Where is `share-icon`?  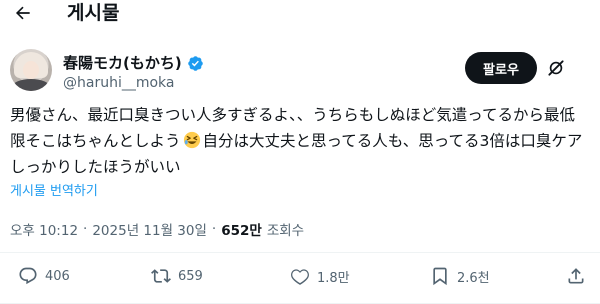 share-icon is located at coordinates (576, 276).